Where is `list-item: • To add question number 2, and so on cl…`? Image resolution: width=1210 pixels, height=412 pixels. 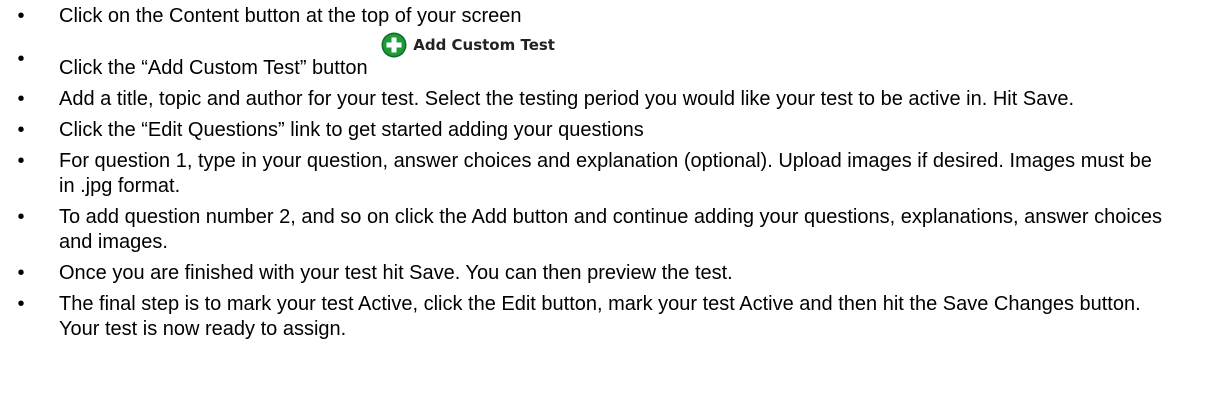 list-item: • To add question number 2, and so on cl… is located at coordinates (605, 230).